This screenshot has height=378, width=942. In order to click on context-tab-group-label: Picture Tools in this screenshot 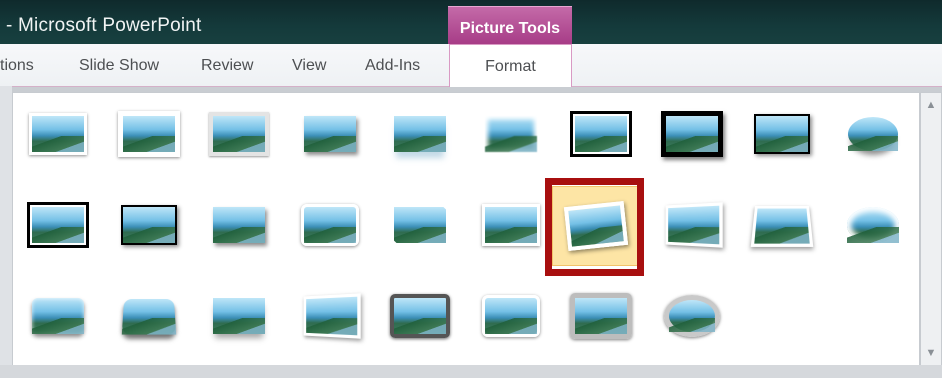, I will do `click(510, 28)`.